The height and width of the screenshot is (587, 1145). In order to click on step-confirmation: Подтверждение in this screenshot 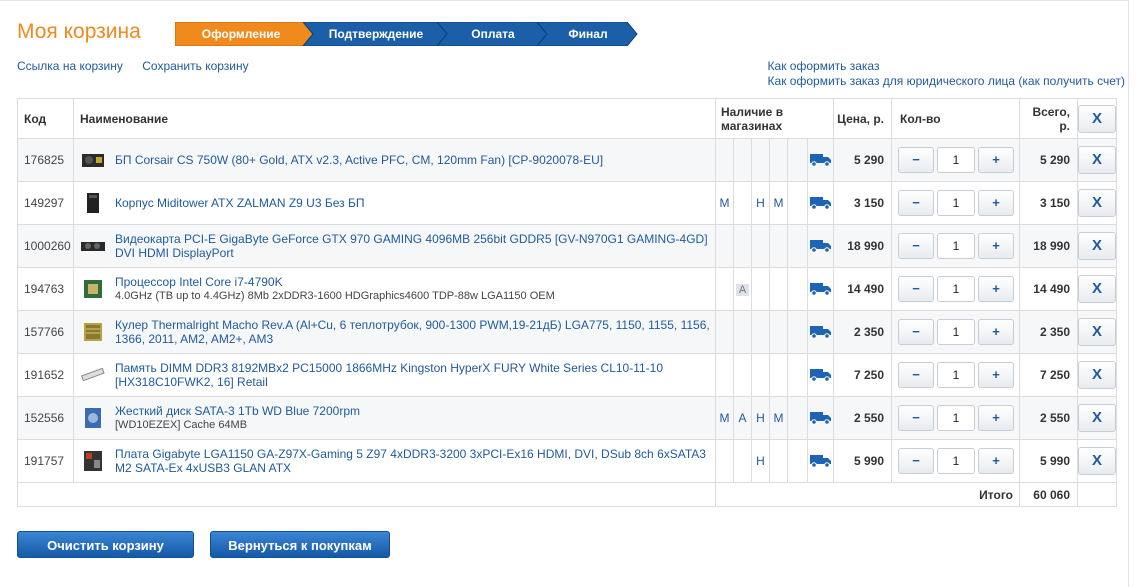, I will do `click(376, 34)`.